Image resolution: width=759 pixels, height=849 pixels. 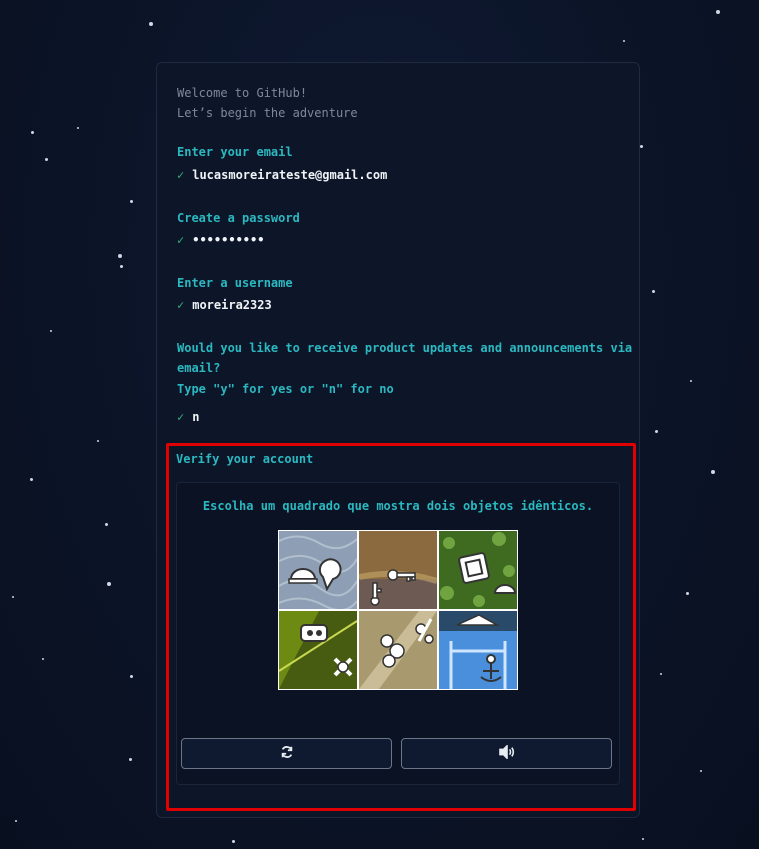 I want to click on username-value: moreira2323, so click(x=231, y=305).